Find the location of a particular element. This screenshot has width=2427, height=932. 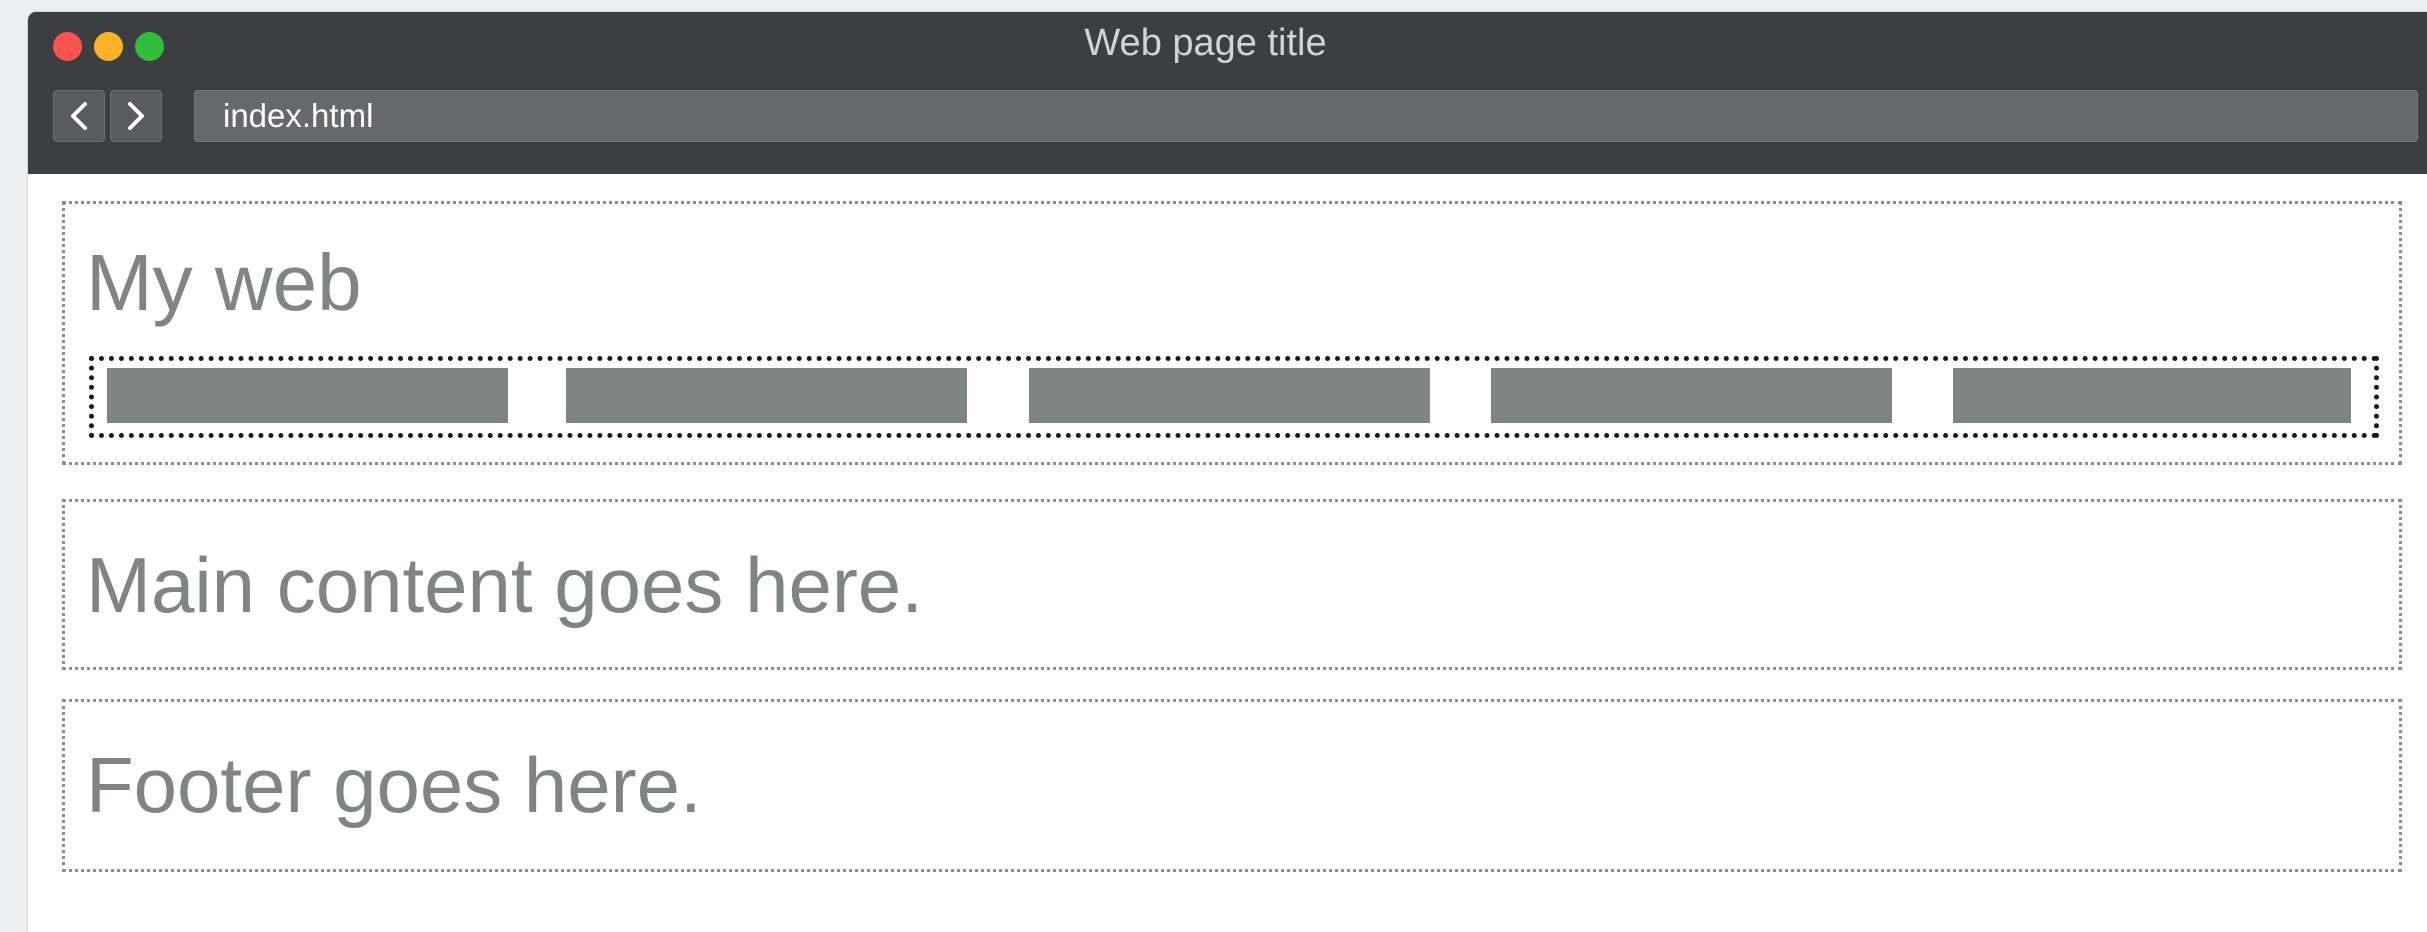

site-title: My web is located at coordinates (224, 282).